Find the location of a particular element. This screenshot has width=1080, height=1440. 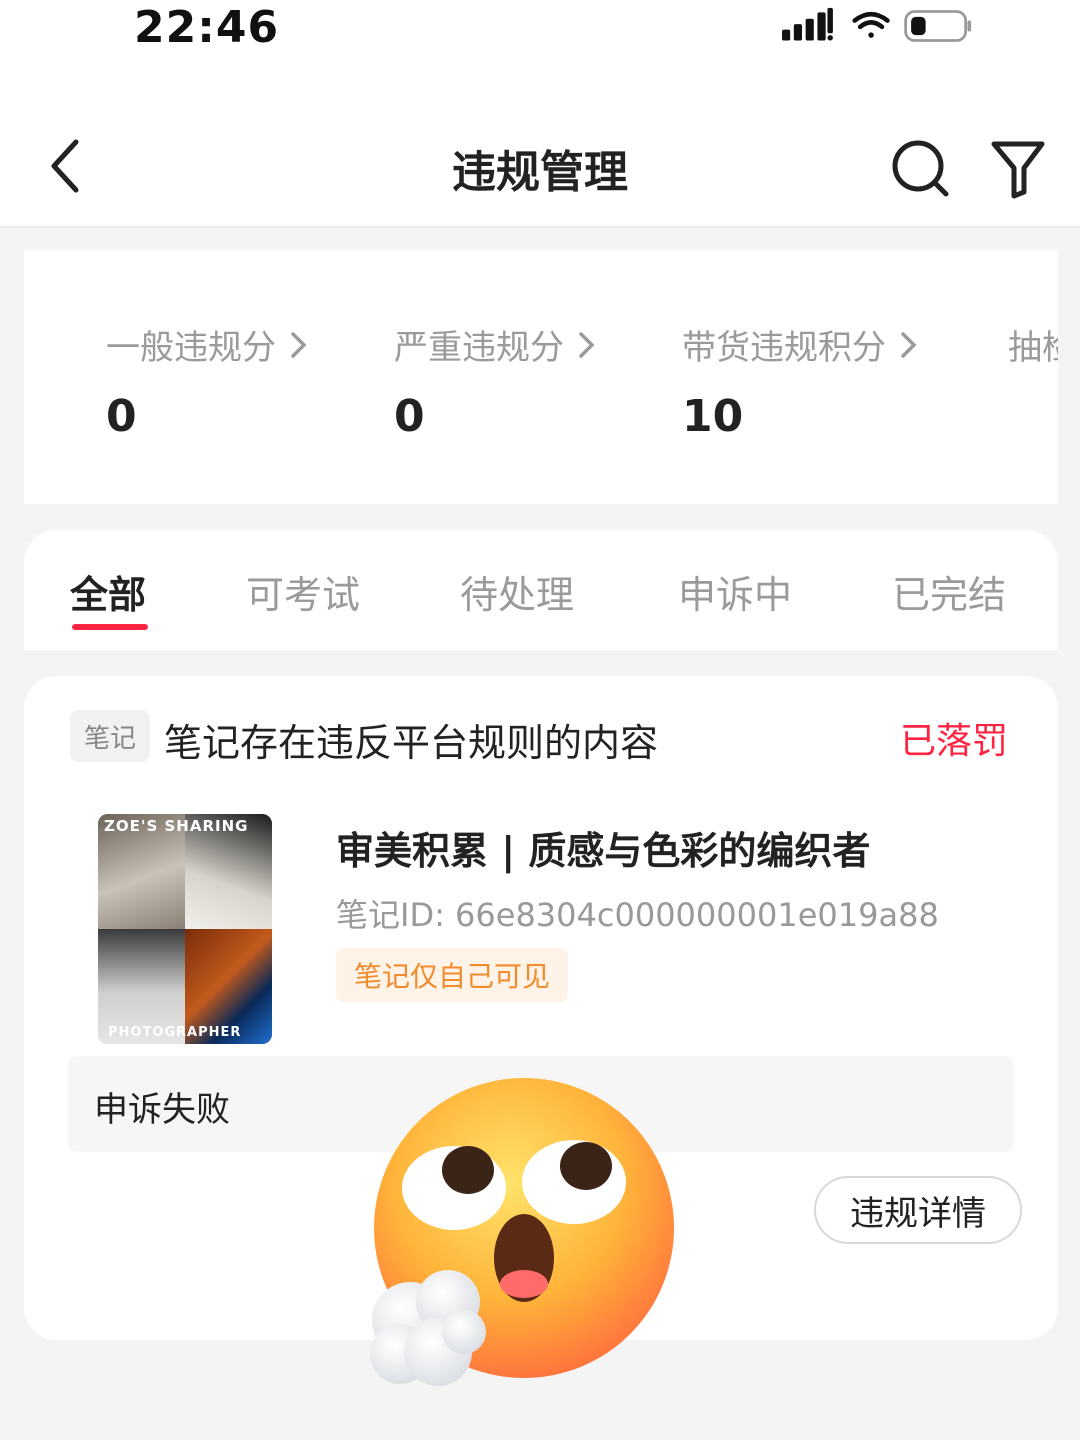

status-tabs: 全部 可考试 待处理 申诉中 已完结 is located at coordinates (541, 590).